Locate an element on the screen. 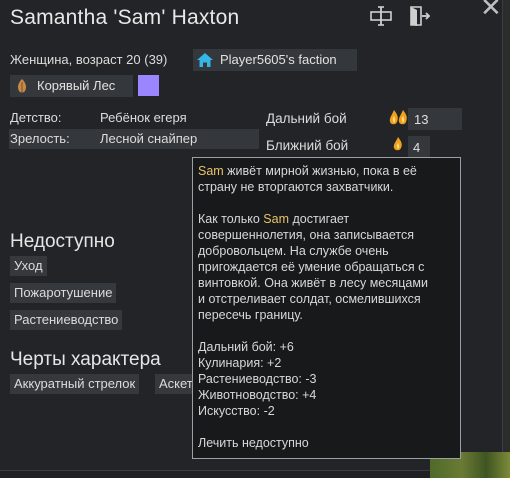  skill-melee-label: Ближний бой is located at coordinates (307, 145).